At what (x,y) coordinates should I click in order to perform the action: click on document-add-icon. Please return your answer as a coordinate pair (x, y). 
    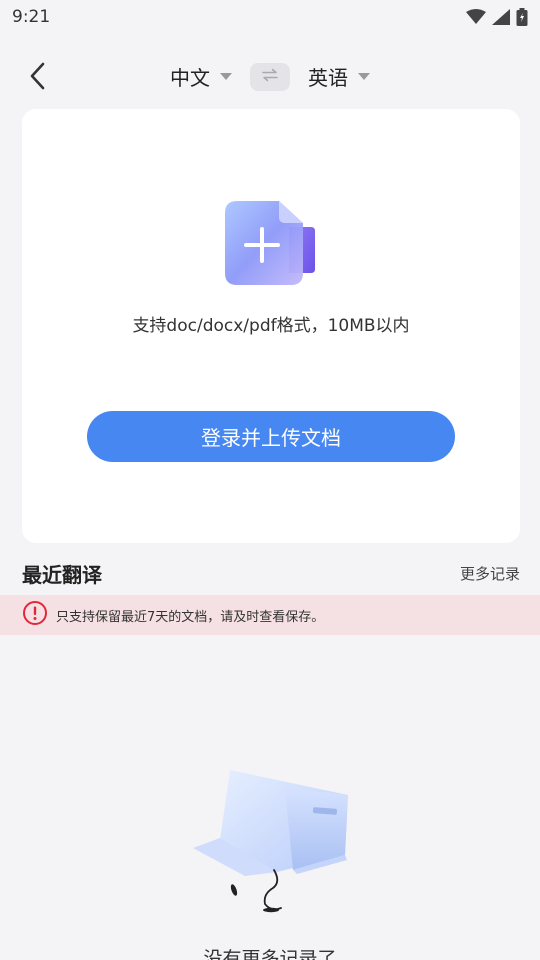
    Looking at the image, I should click on (271, 246).